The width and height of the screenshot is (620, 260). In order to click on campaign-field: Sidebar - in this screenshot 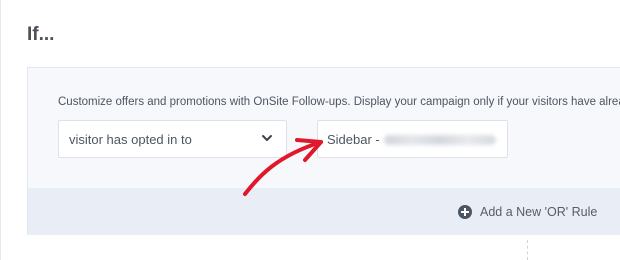, I will do `click(412, 139)`.